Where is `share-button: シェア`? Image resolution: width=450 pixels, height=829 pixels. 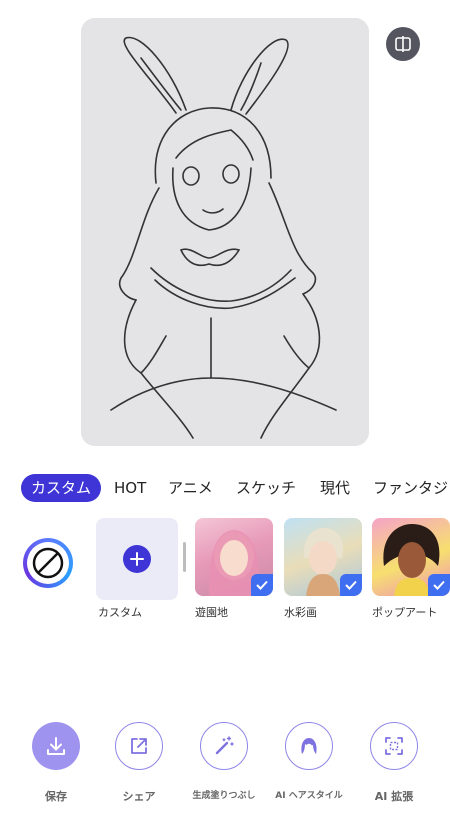
share-button: シェア is located at coordinates (139, 763).